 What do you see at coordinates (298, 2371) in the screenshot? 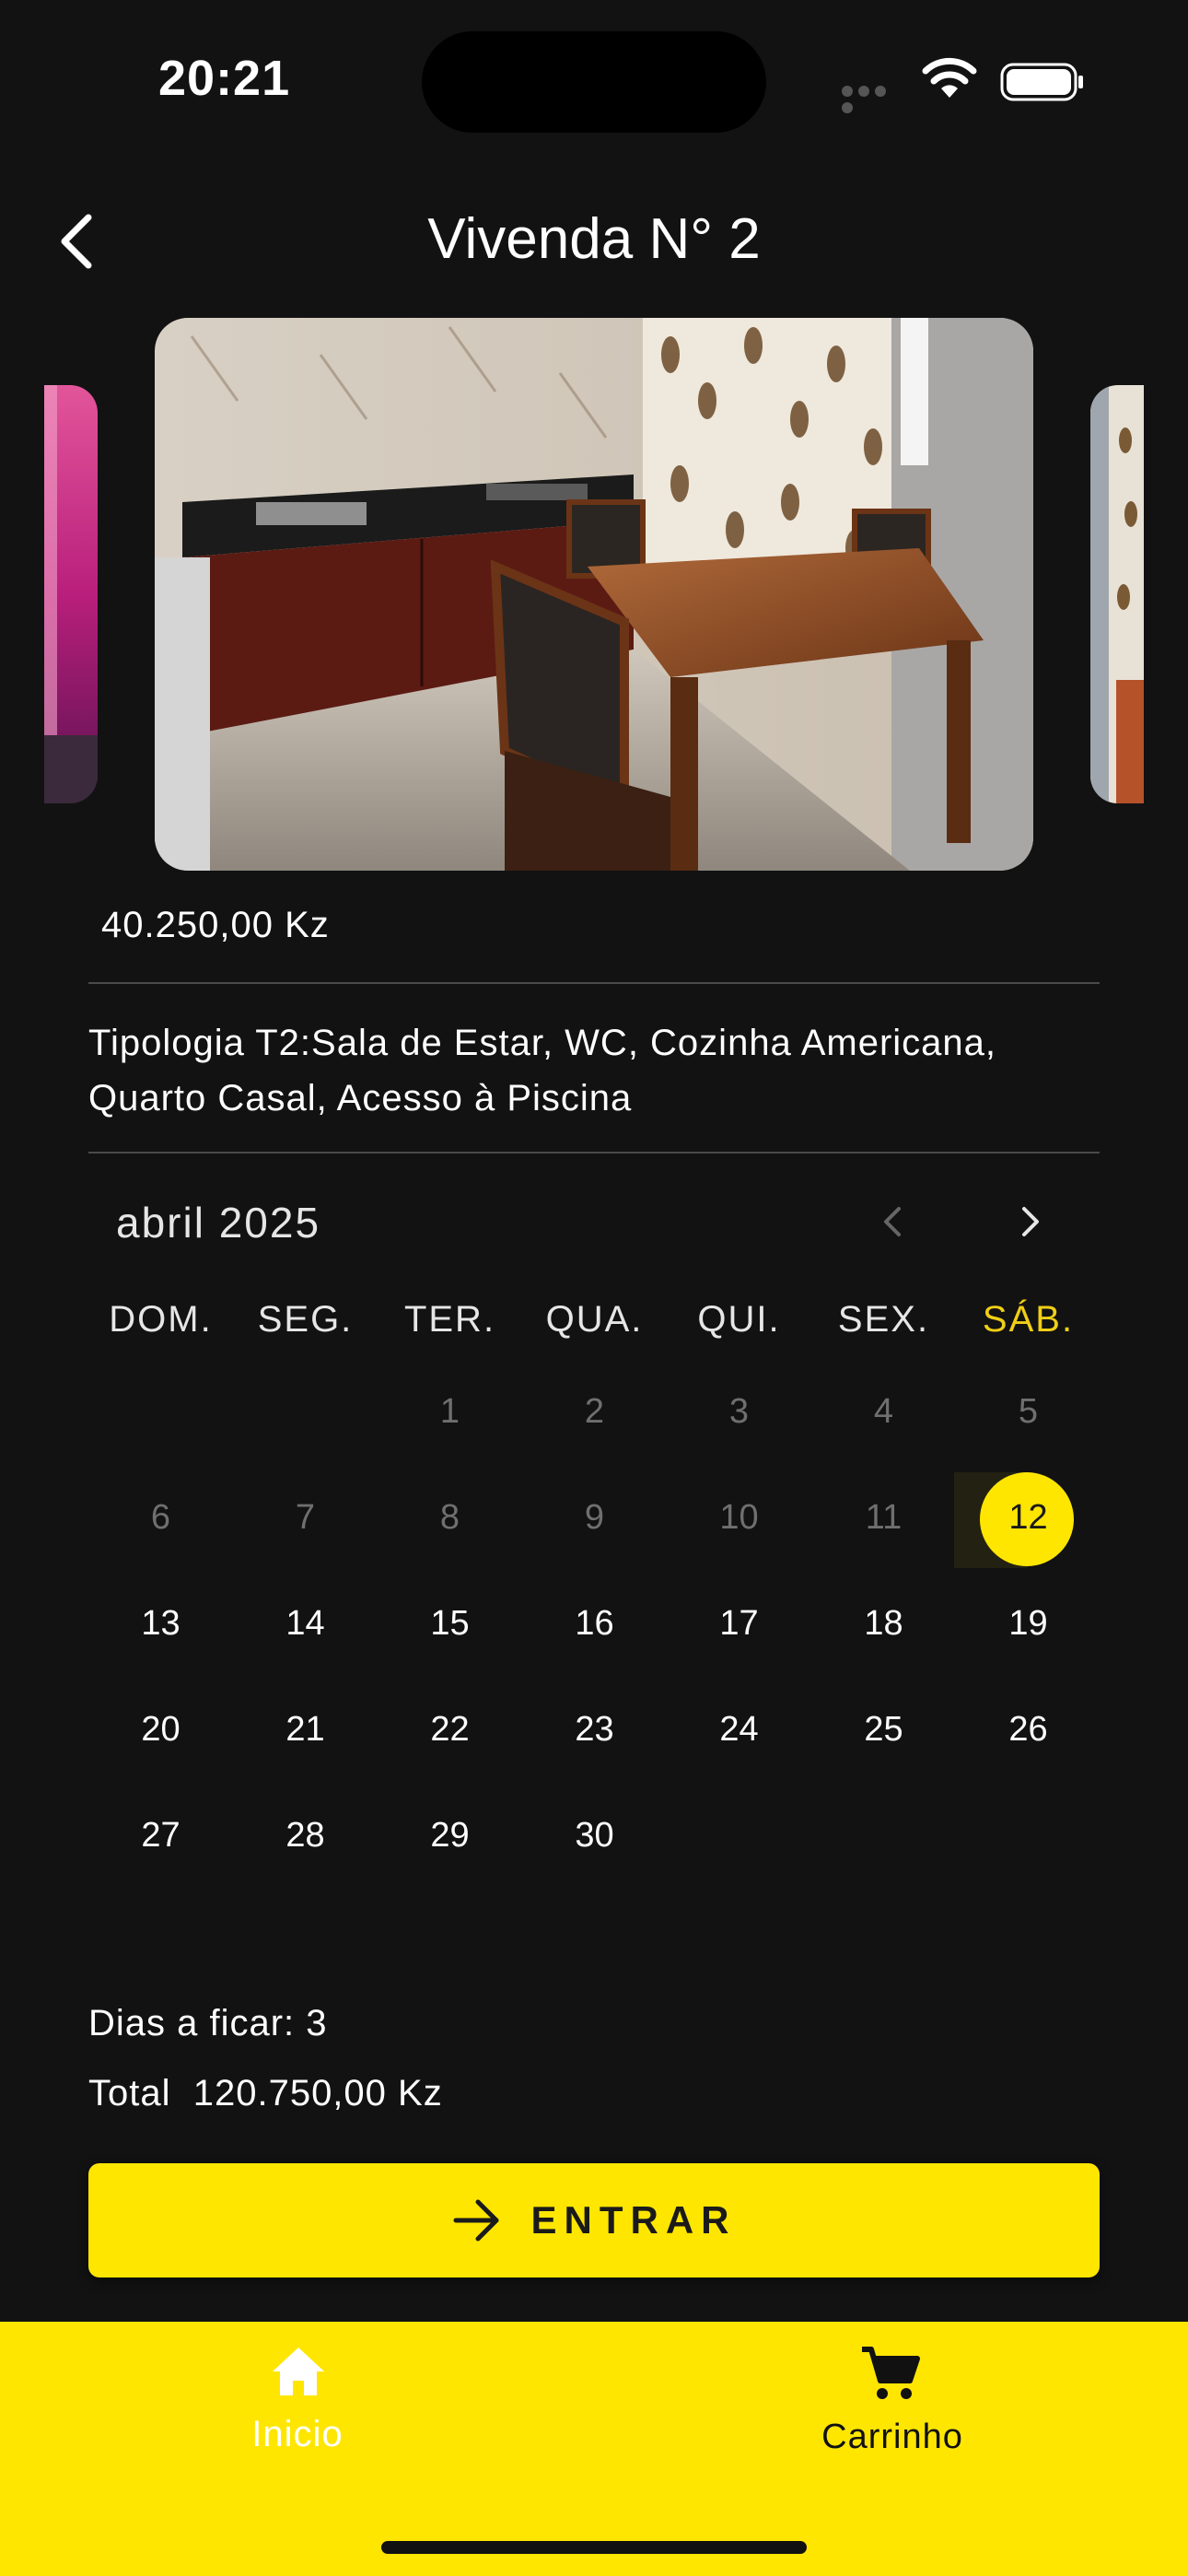
I see `home-icon` at bounding box center [298, 2371].